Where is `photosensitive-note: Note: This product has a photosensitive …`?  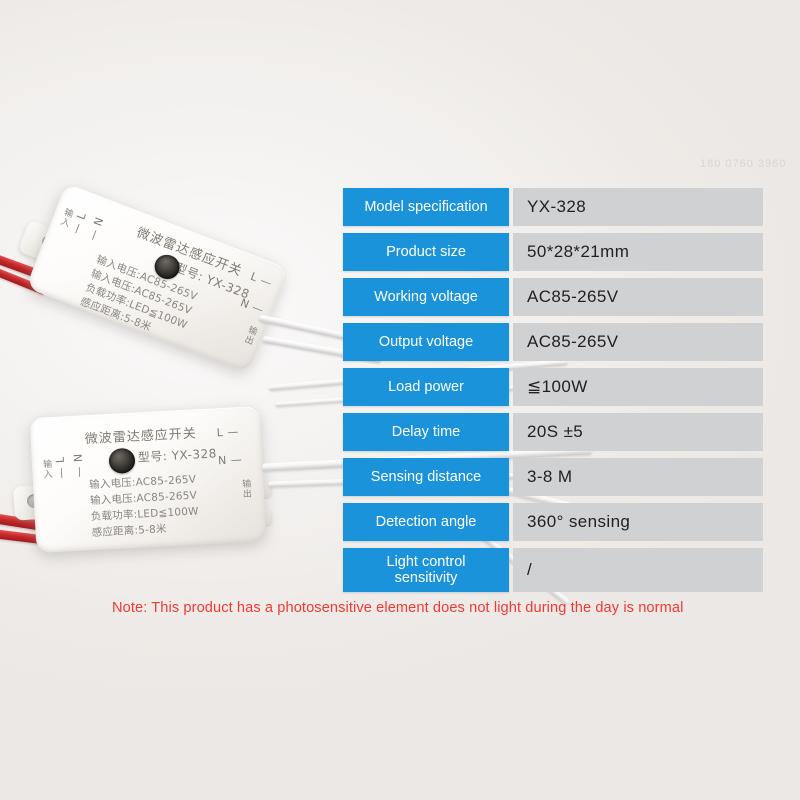 photosensitive-note: Note: This product has a photosensitive … is located at coordinates (398, 608).